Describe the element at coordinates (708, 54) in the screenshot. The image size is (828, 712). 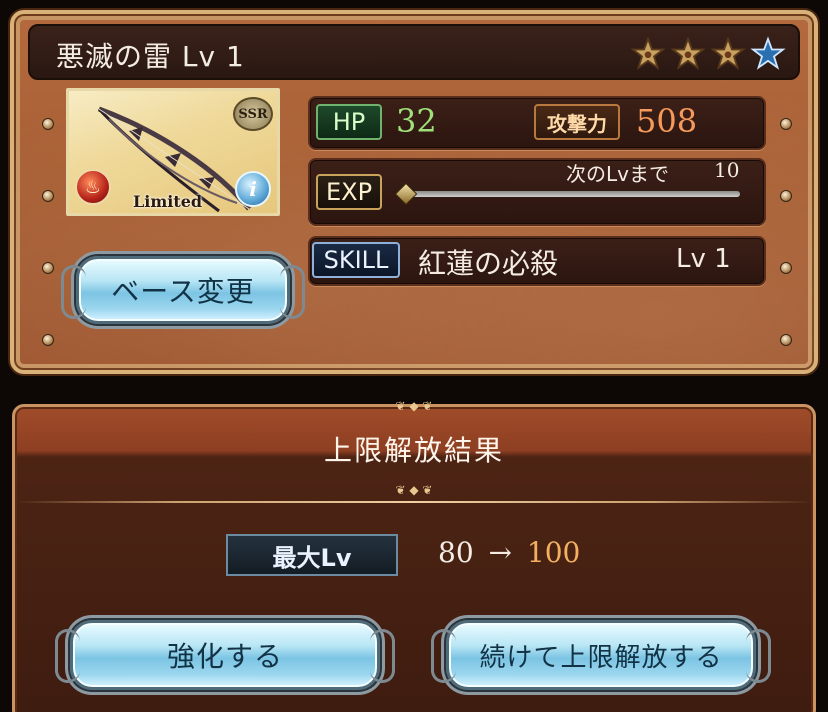
I see `rarity-stars` at that location.